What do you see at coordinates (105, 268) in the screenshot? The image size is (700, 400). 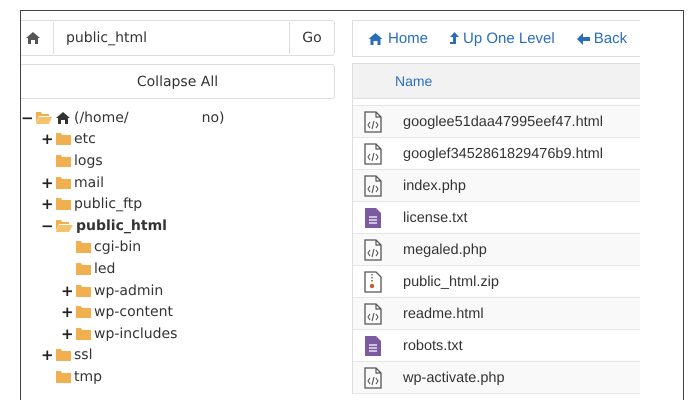 I see `folder-label: led` at bounding box center [105, 268].